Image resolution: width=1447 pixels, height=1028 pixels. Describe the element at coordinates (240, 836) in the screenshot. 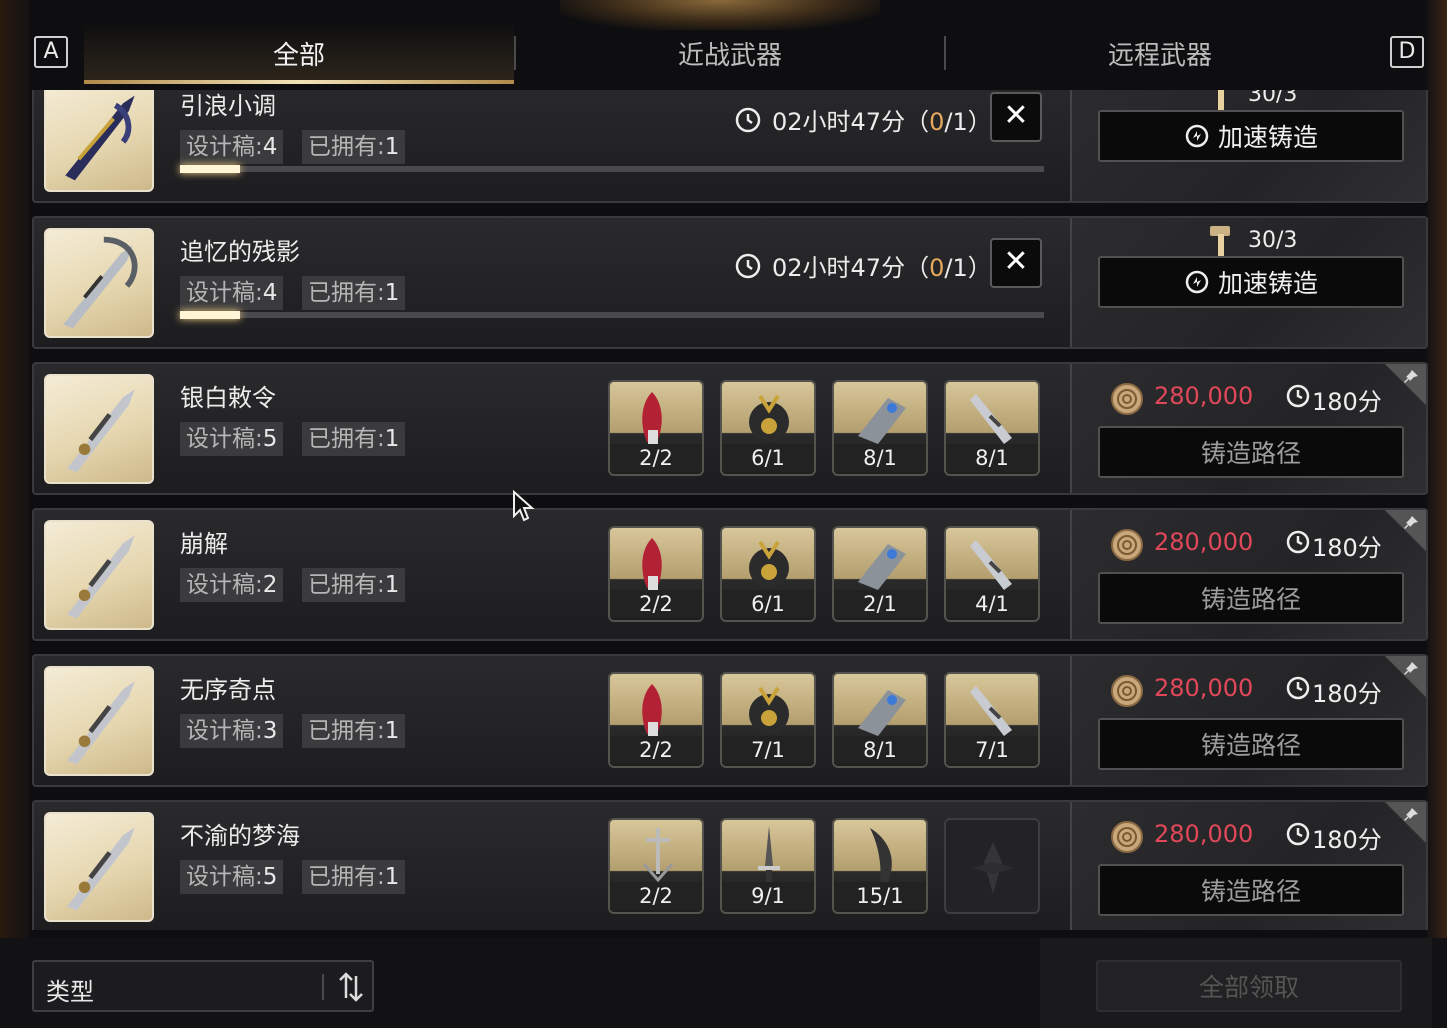

I see `weapon-name: 不渝的梦海` at that location.